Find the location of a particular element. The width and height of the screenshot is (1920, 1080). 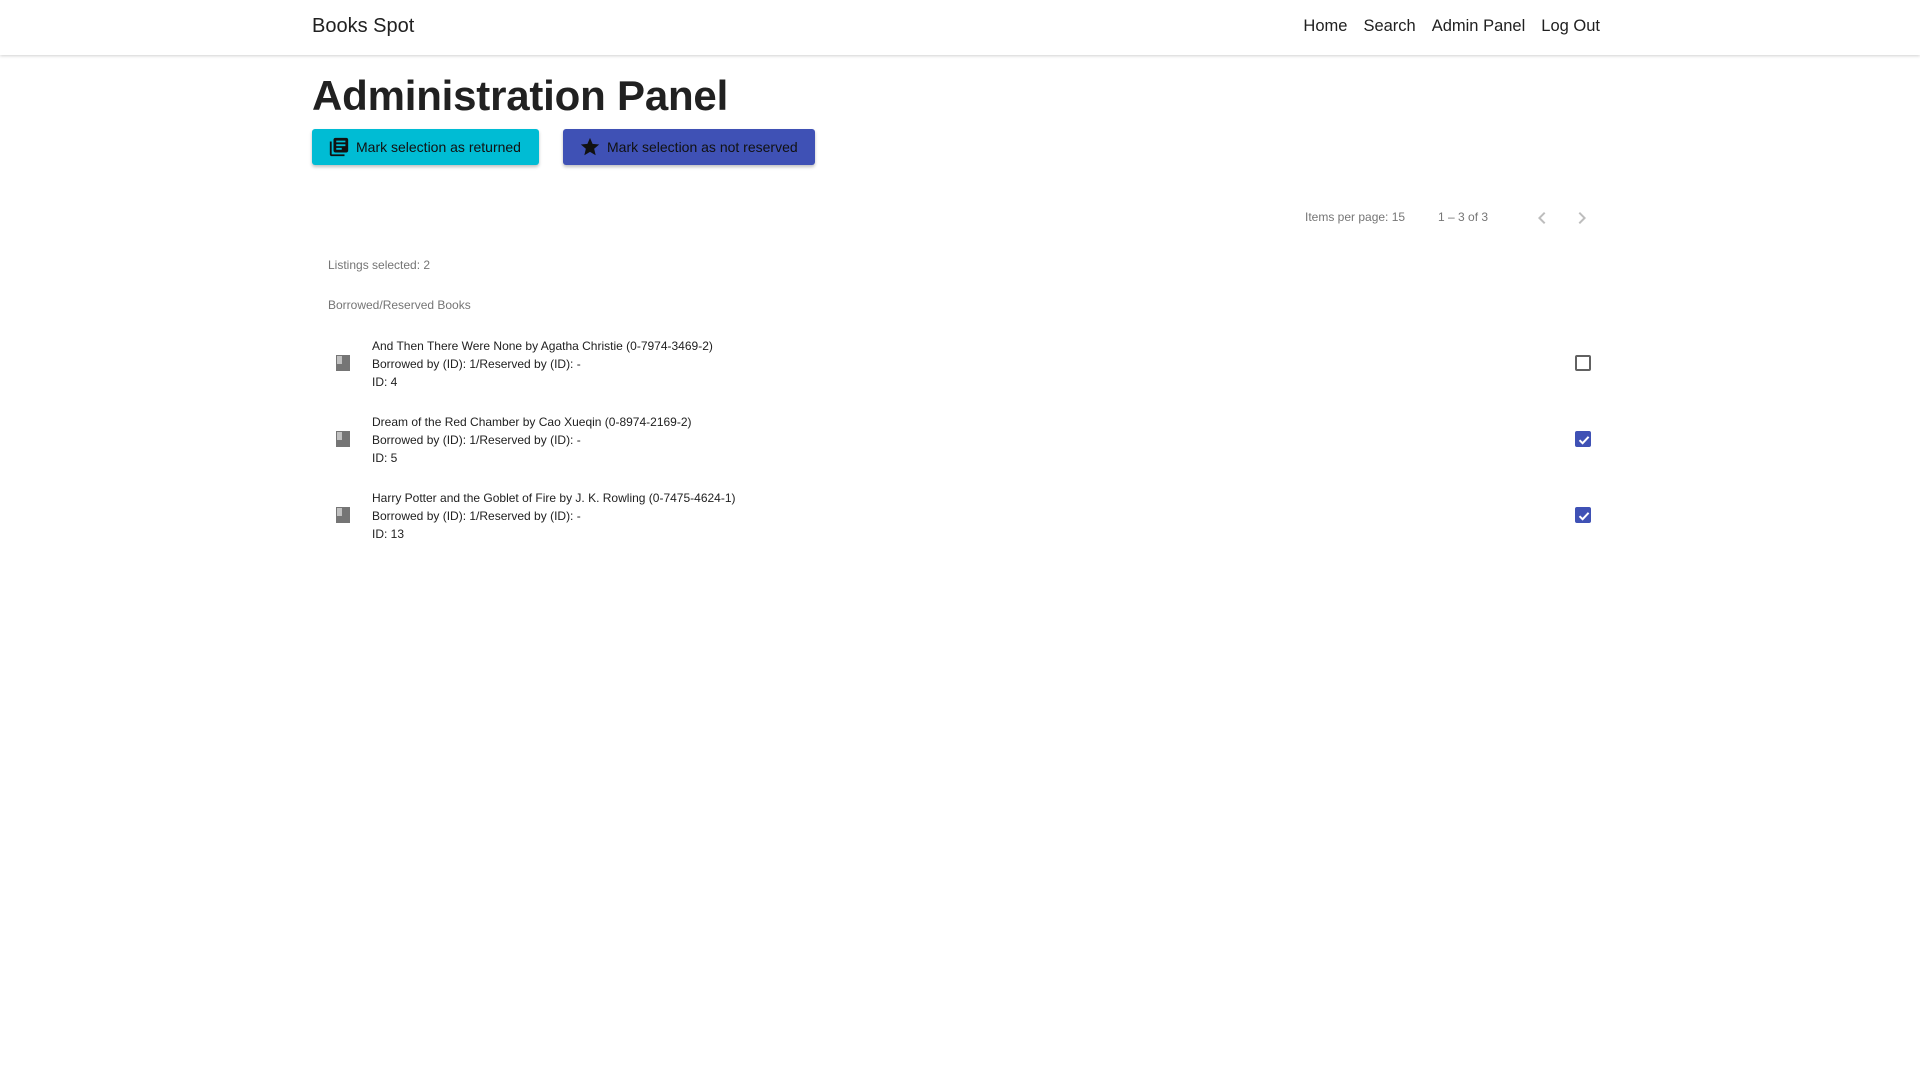

page-title: Administration Panel is located at coordinates (520, 95).